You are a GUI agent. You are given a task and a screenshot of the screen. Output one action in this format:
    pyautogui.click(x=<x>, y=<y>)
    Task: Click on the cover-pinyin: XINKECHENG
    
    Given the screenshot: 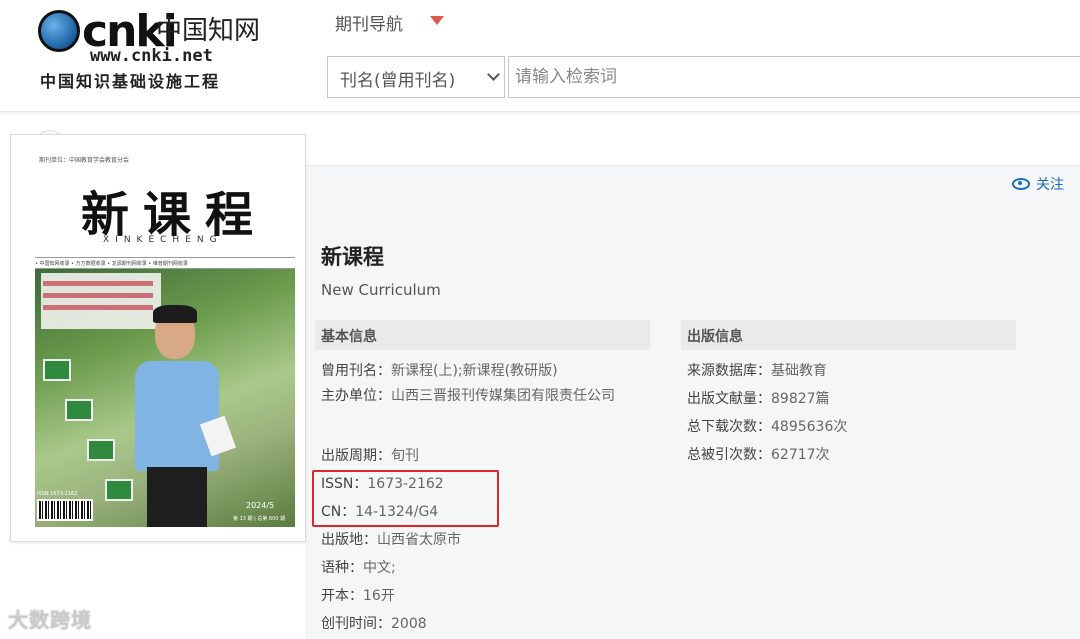 What is the action you would take?
    pyautogui.click(x=163, y=240)
    